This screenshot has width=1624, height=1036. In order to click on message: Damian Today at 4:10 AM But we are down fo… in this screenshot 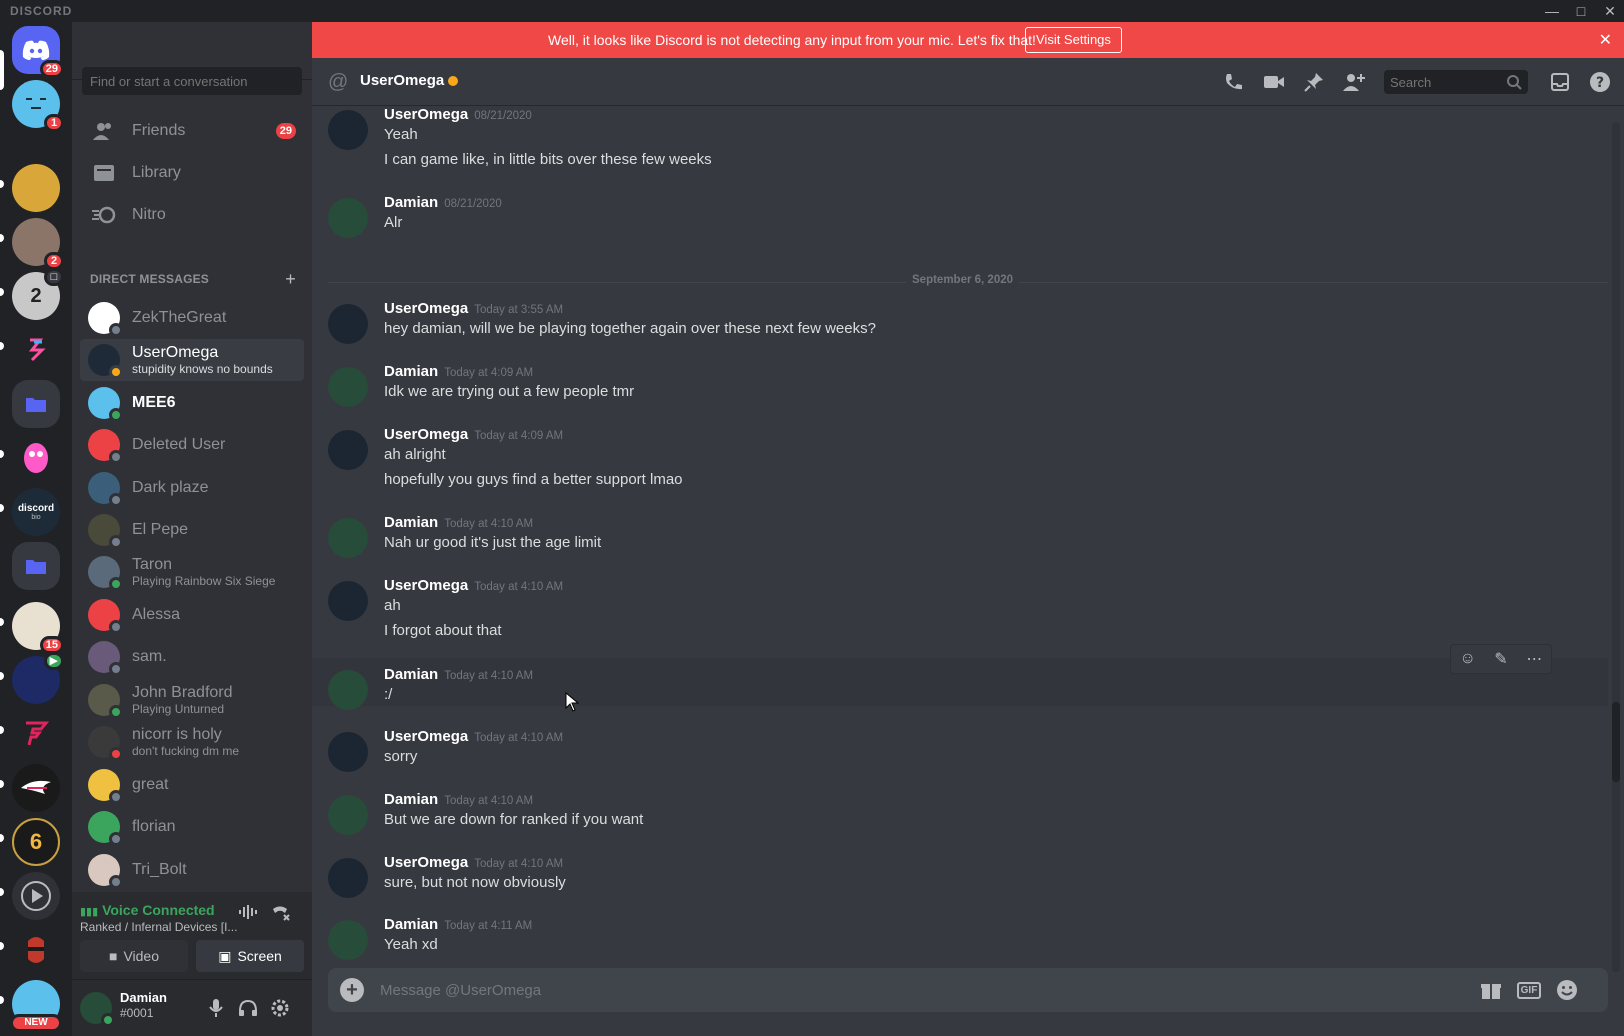, I will do `click(968, 813)`.